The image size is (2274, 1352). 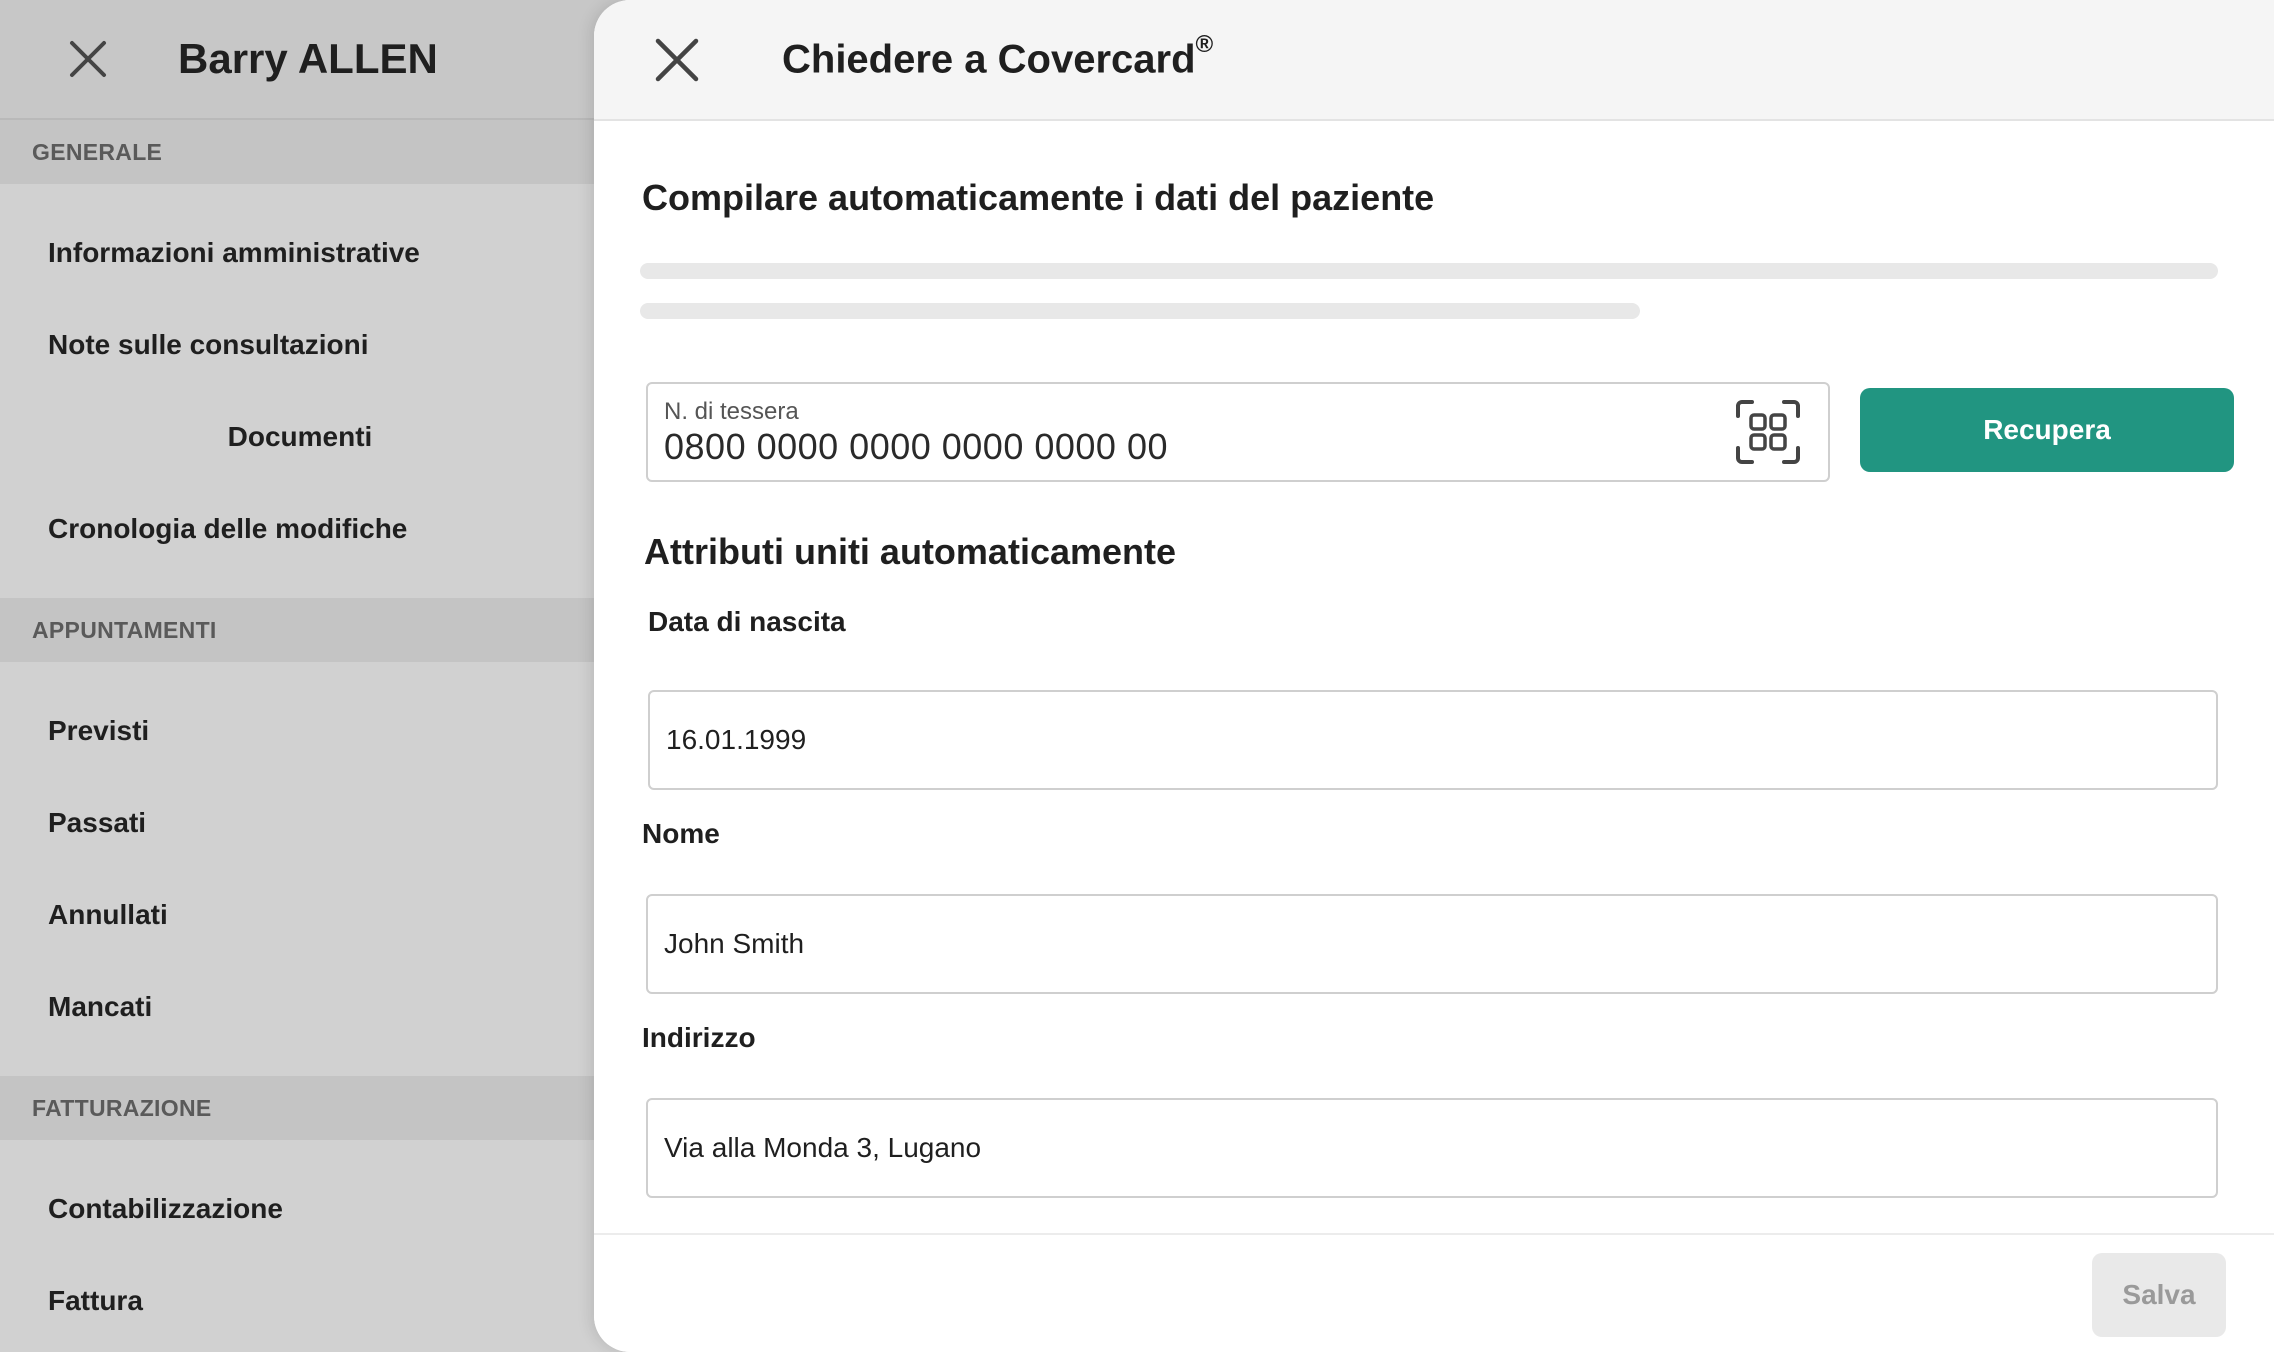 I want to click on sidebar-item-cronologia-modifiche: Cronologia delle modifiche, so click(x=315, y=529).